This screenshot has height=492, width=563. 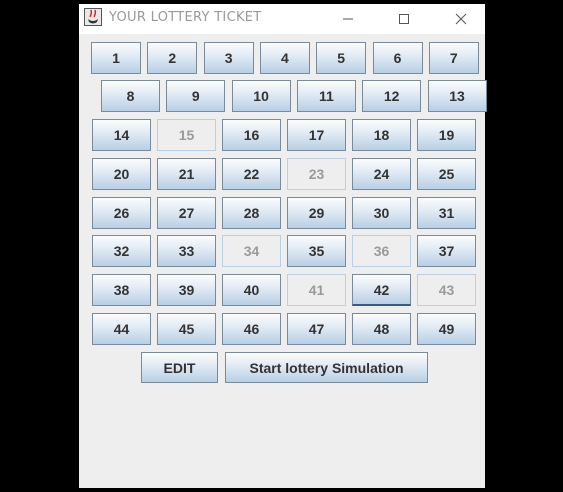 I want to click on number-button-33: 33, so click(x=186, y=251).